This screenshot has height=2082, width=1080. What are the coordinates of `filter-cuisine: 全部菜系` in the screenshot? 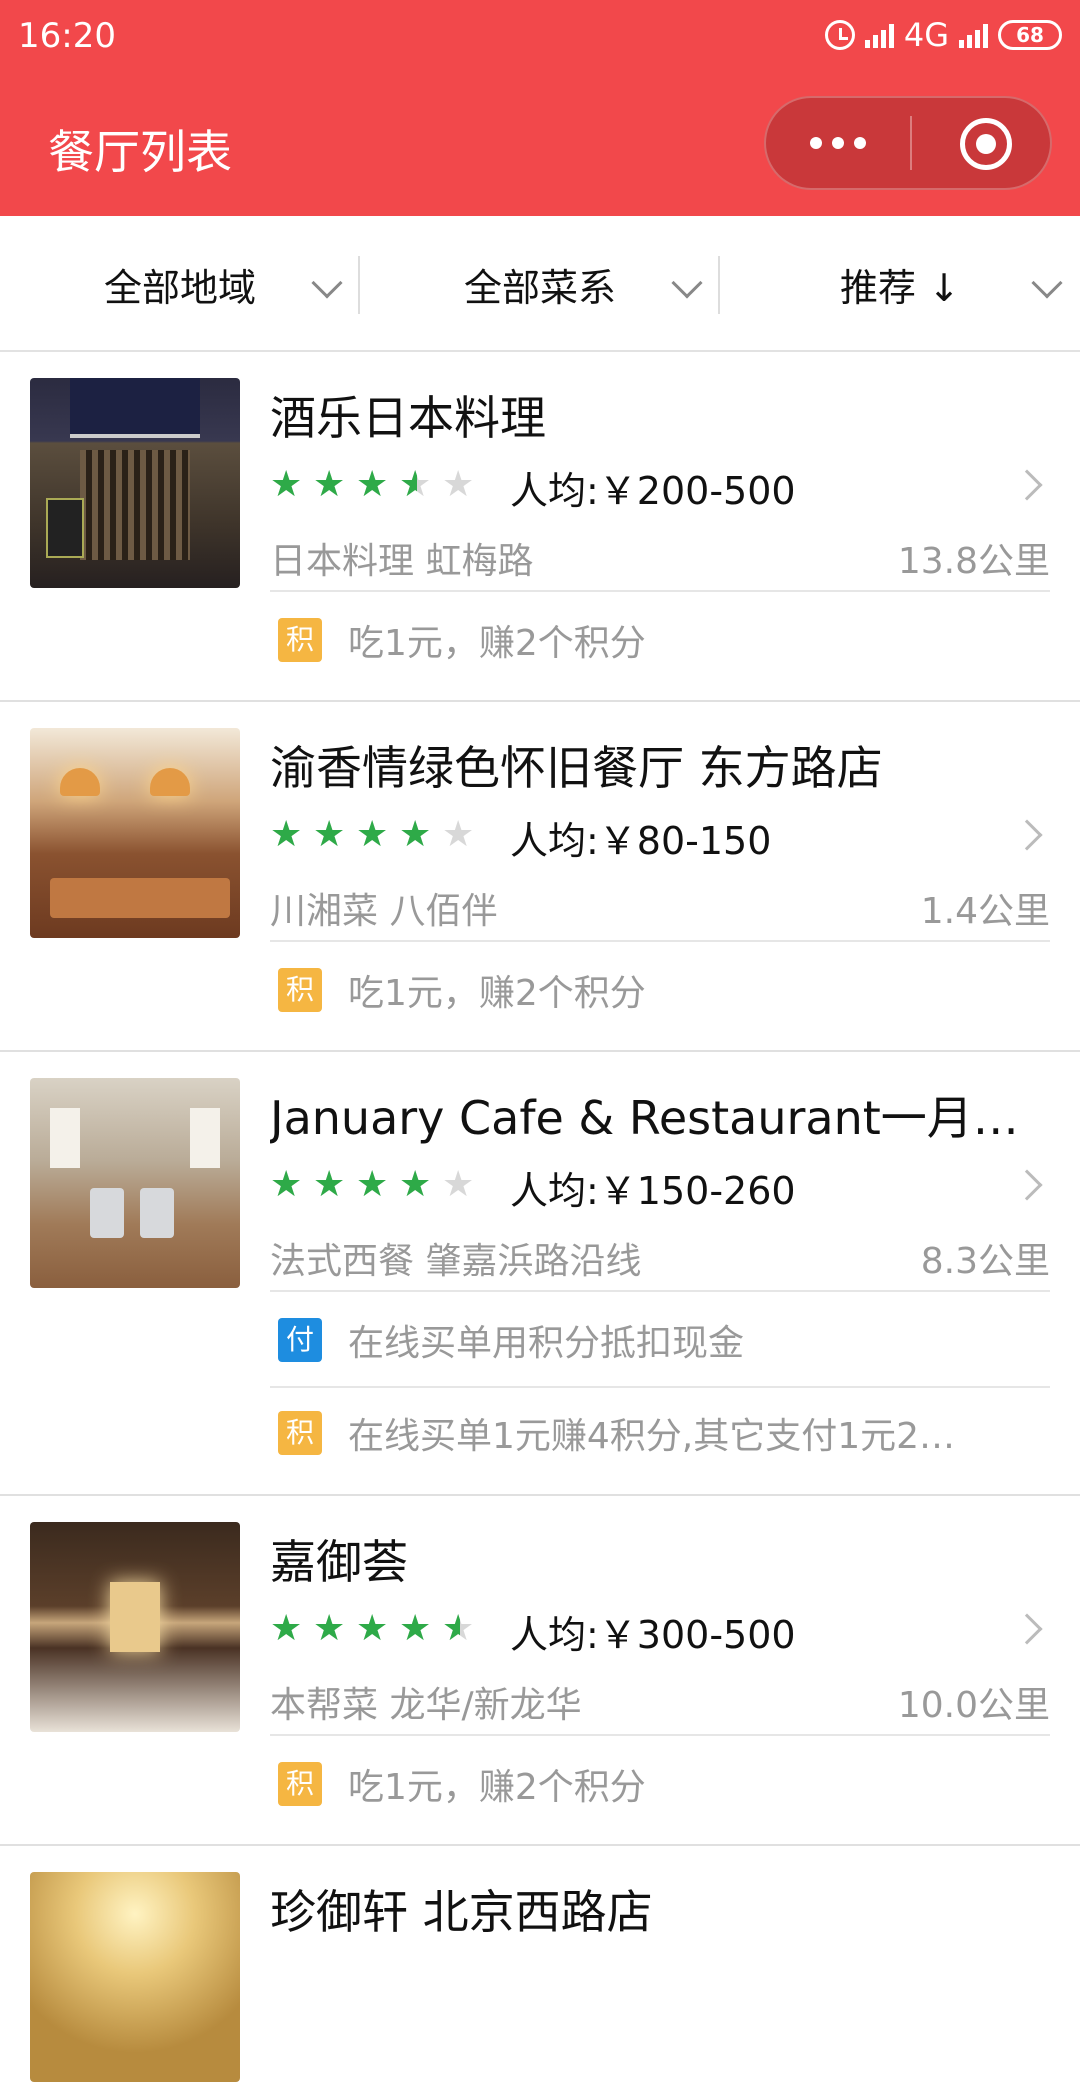 It's located at (540, 284).